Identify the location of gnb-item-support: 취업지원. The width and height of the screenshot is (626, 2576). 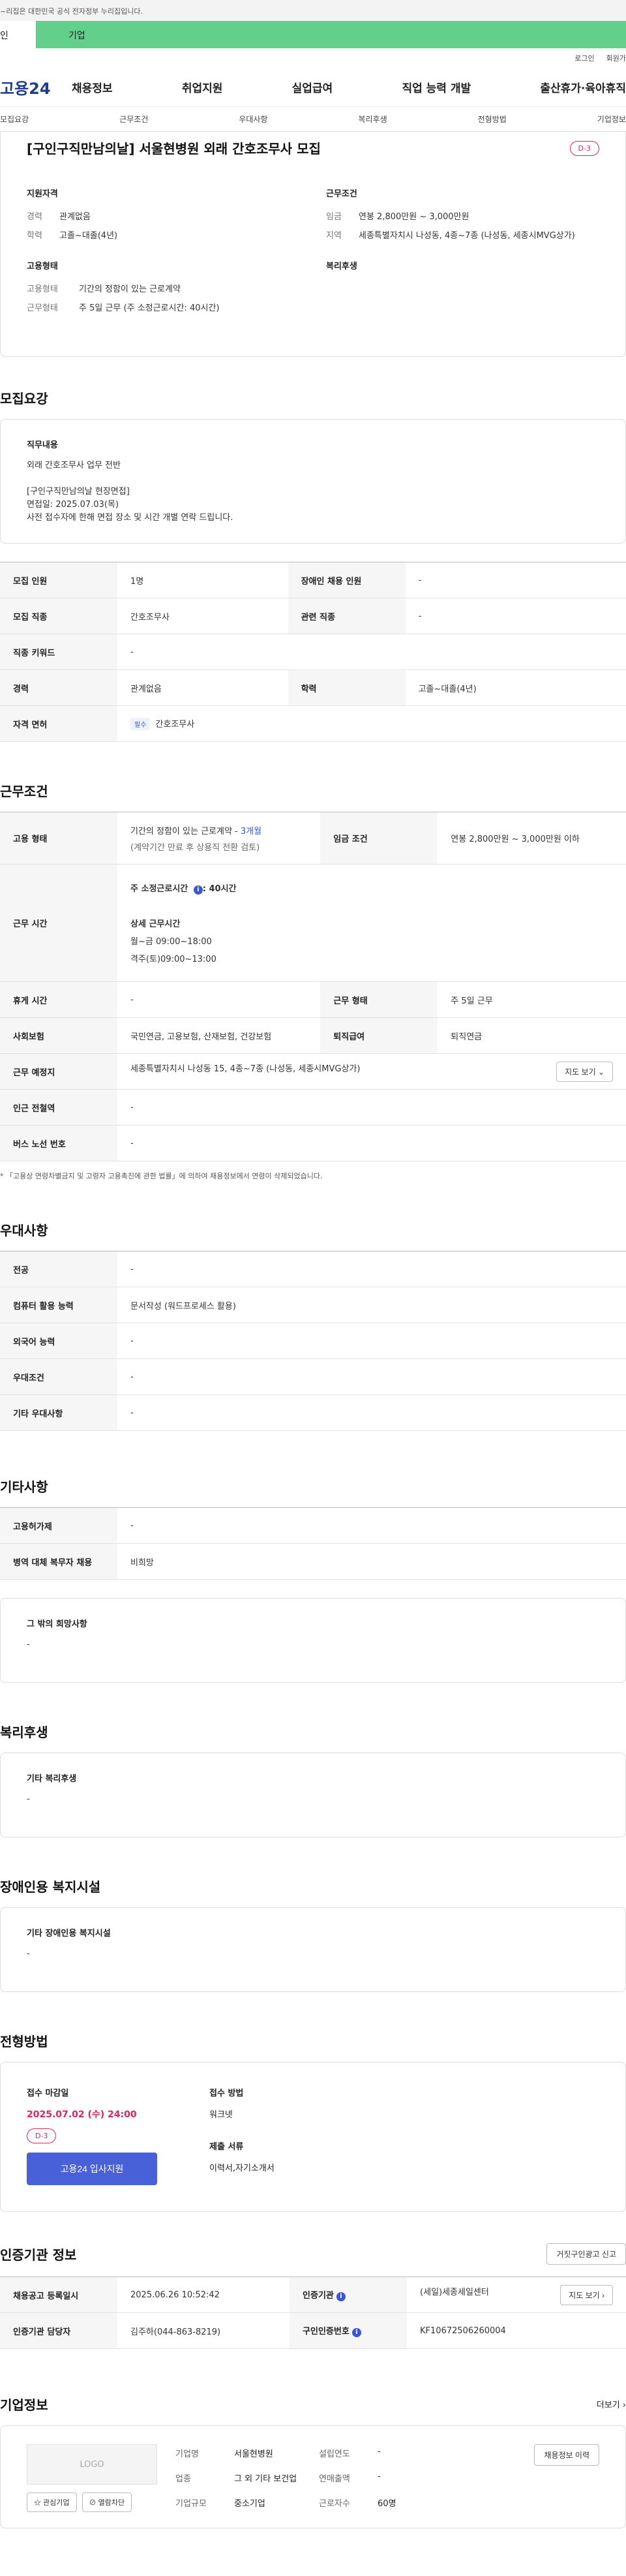
(202, 87).